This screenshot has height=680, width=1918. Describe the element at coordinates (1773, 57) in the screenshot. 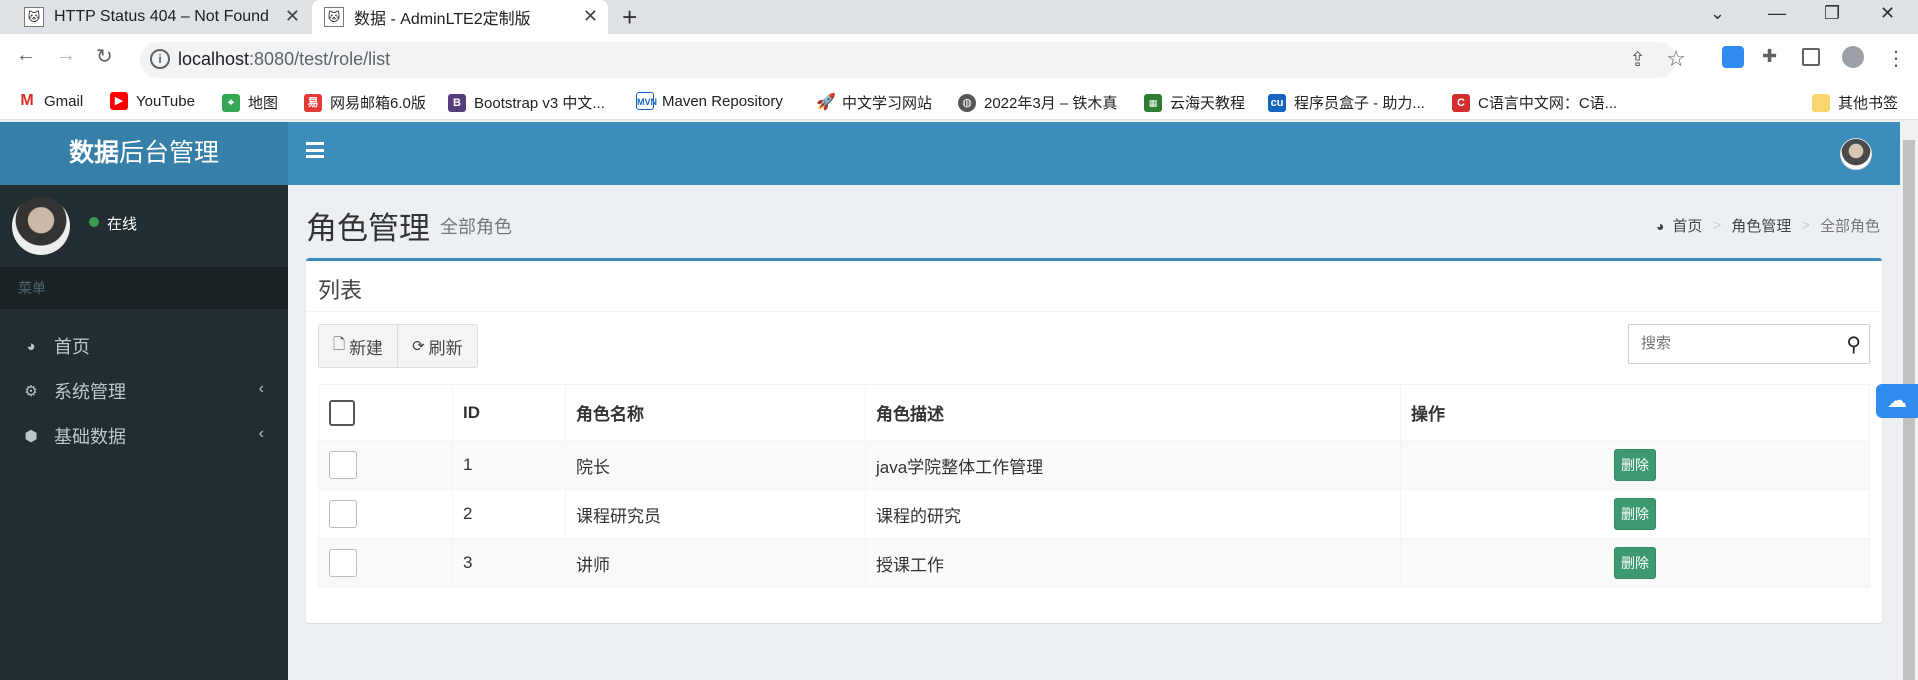

I see `extensions-puzzle-icon: ✚` at that location.